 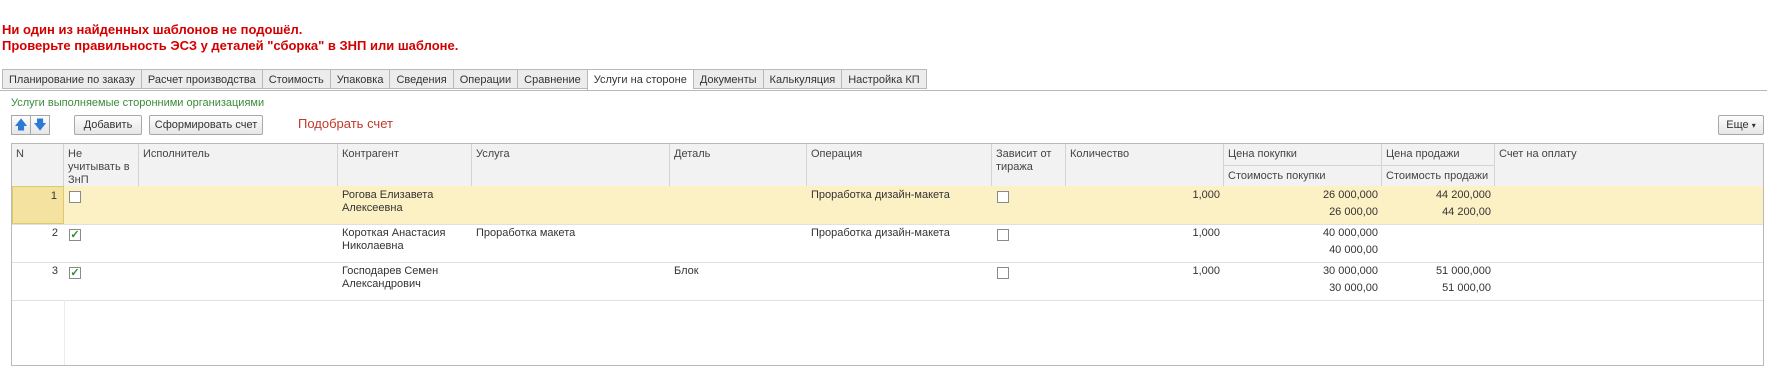 I want to click on arrow-up-icon: 🡅, so click(x=21, y=124).